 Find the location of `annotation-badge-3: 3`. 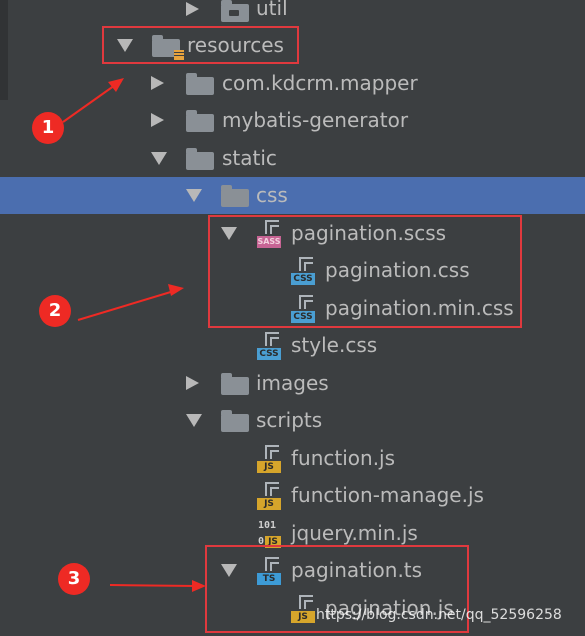

annotation-badge-3: 3 is located at coordinates (74, 579).